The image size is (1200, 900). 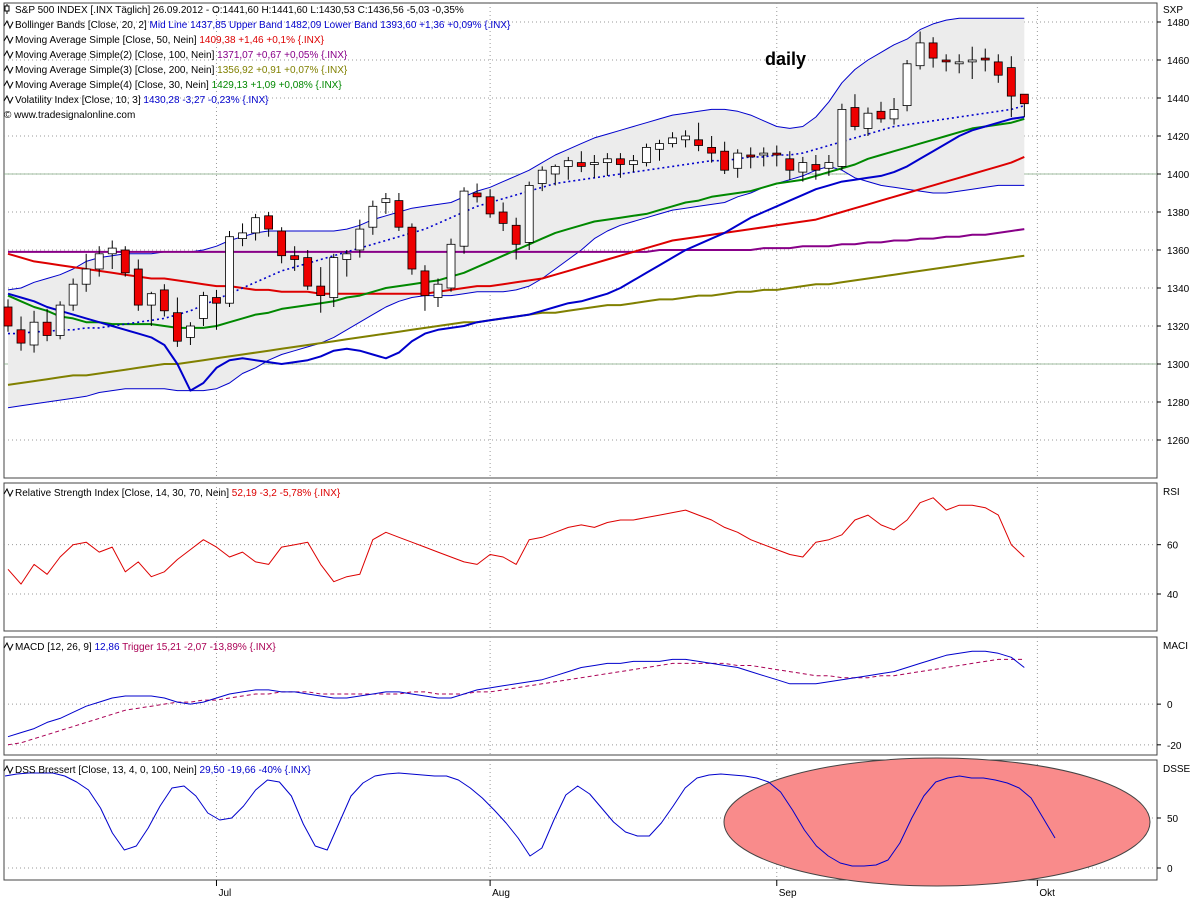 I want to click on price-legend-5-value: 1429,13 +1,09 +0,08% {.INX}, so click(x=277, y=85).